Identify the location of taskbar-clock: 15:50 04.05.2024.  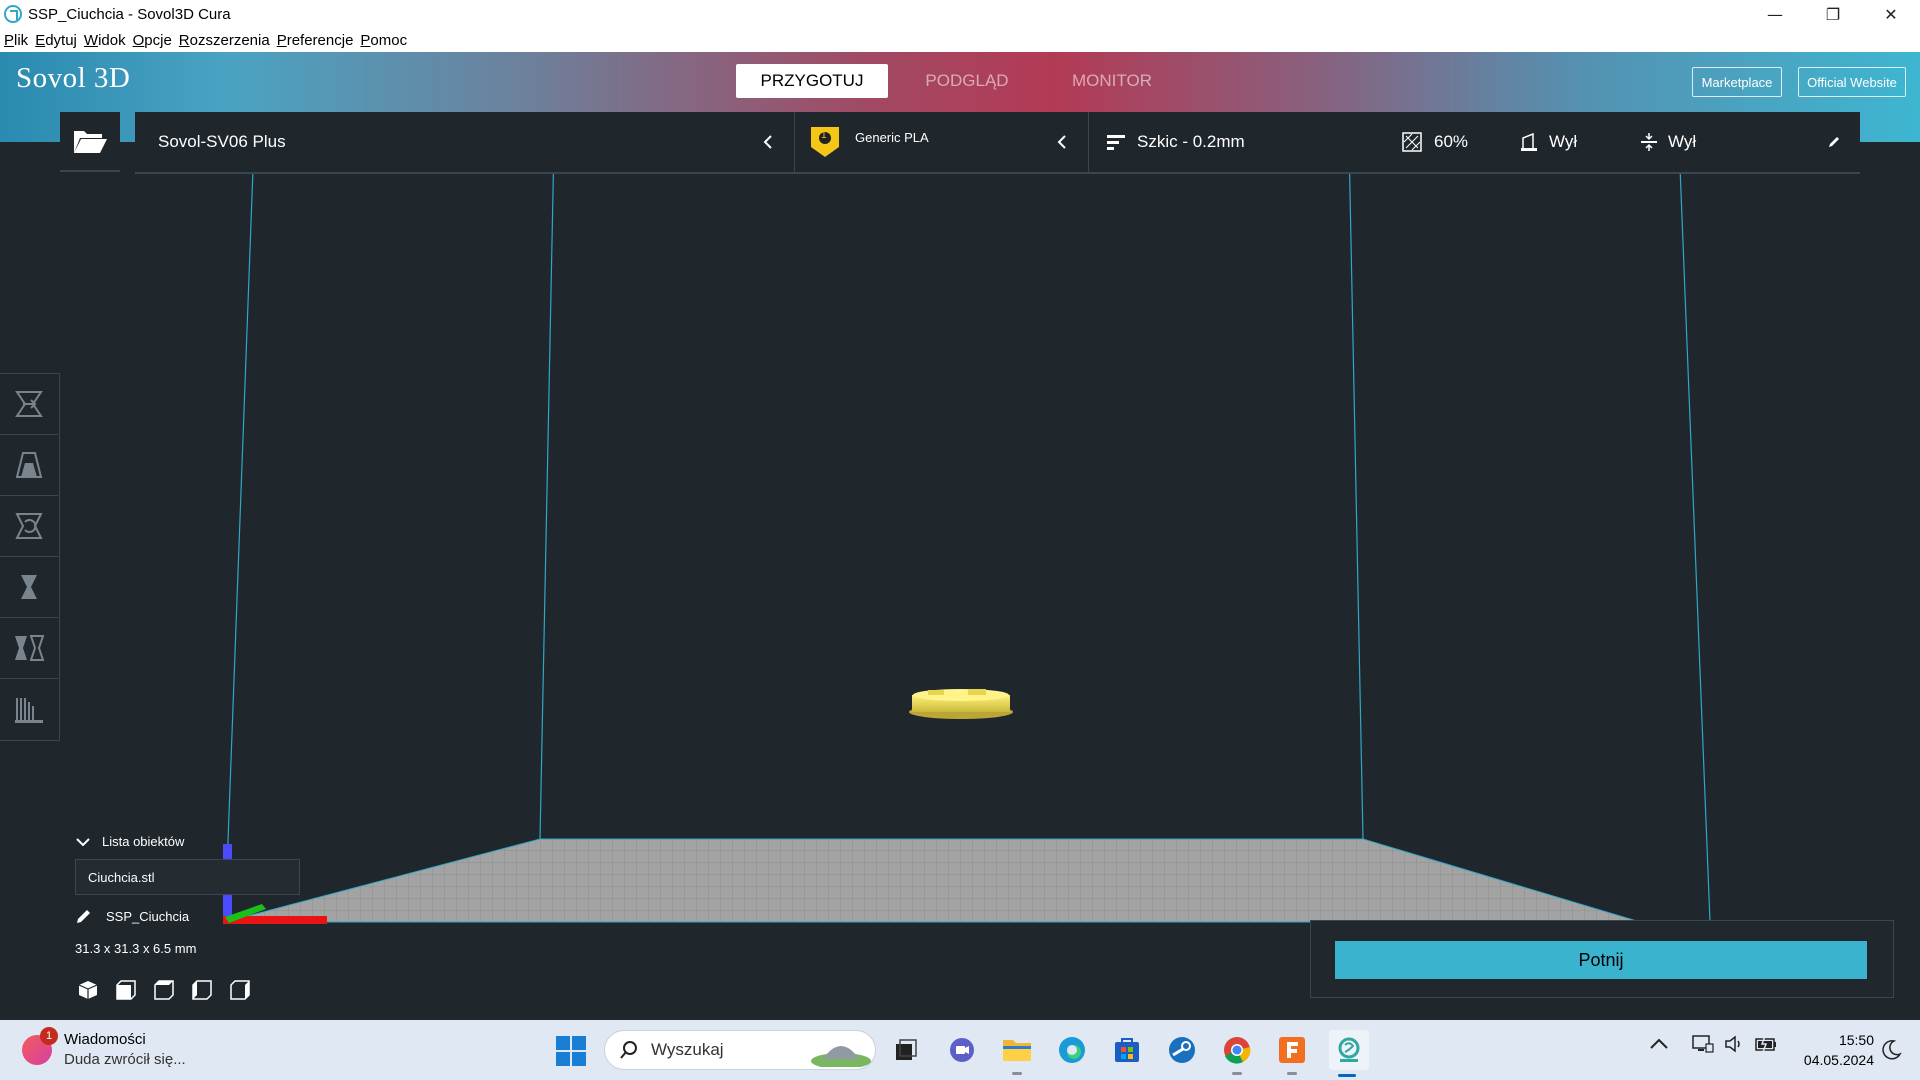
(1834, 1050).